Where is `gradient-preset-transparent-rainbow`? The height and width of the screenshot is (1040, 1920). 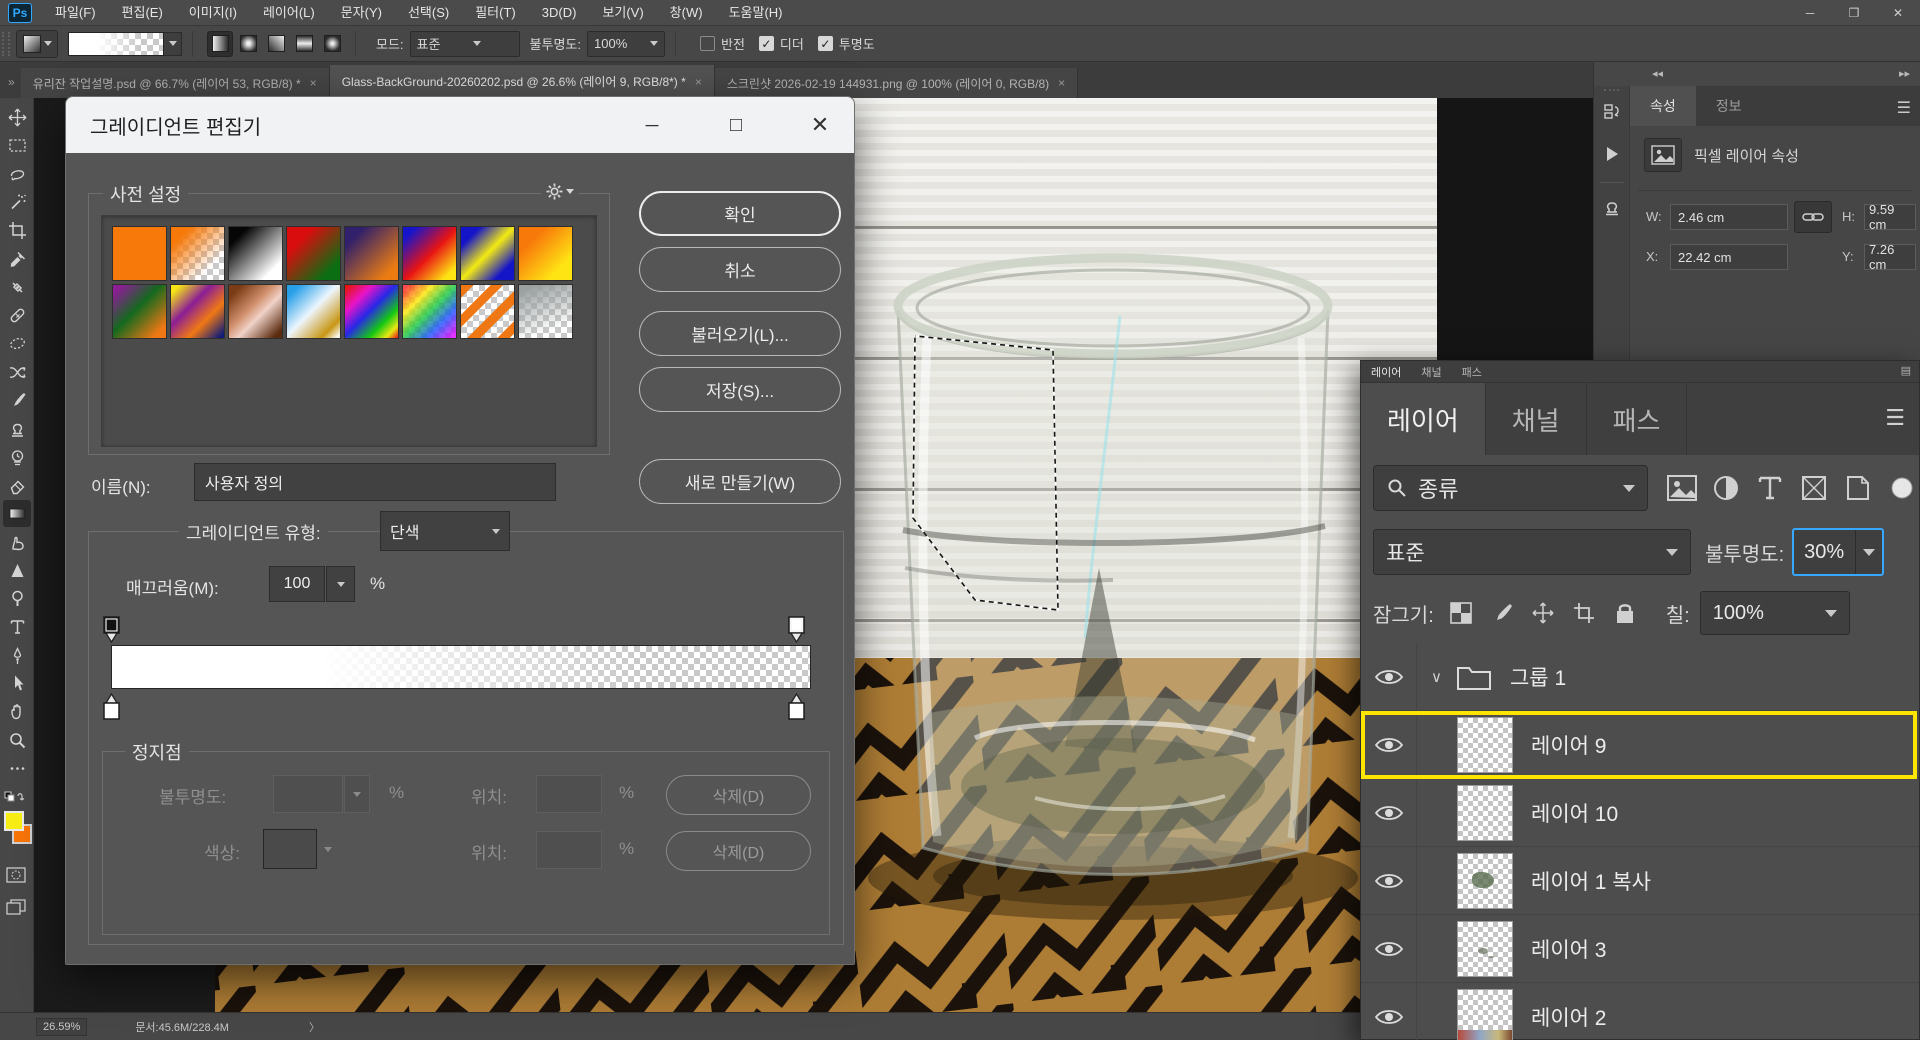 gradient-preset-transparent-rainbow is located at coordinates (429, 311).